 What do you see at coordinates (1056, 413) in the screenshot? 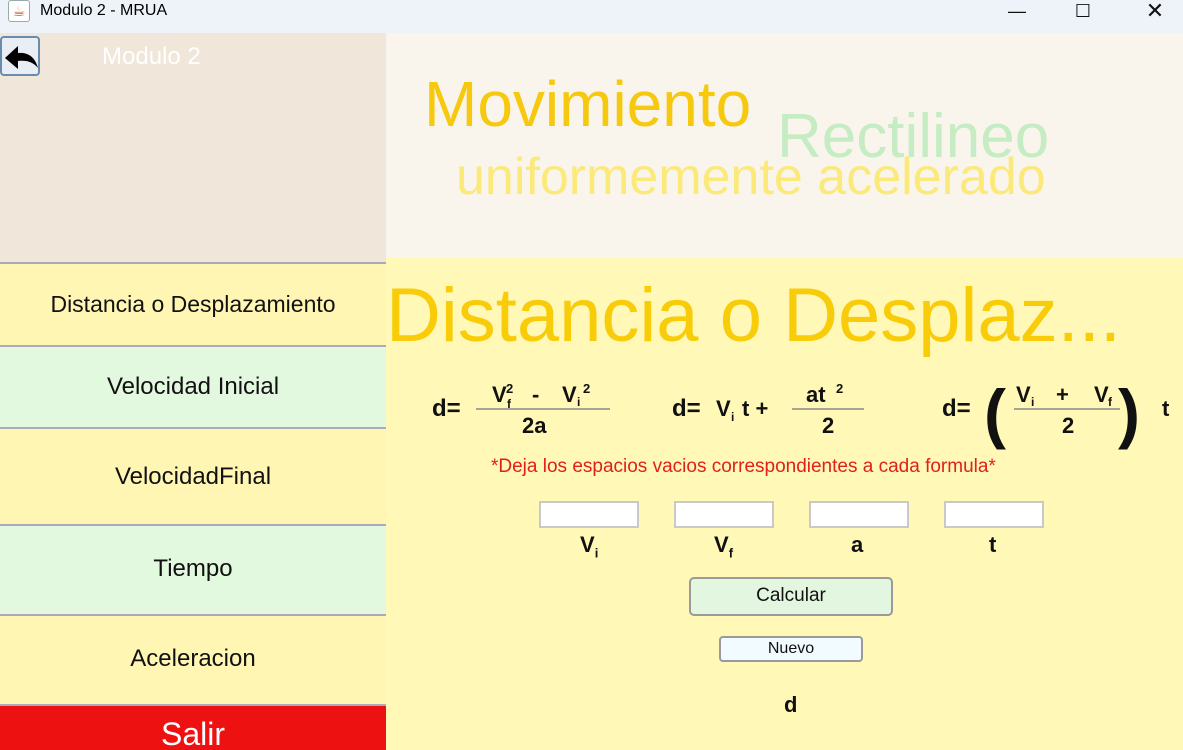
I see `formula-3: d= ( V i + V f 2 ) t` at bounding box center [1056, 413].